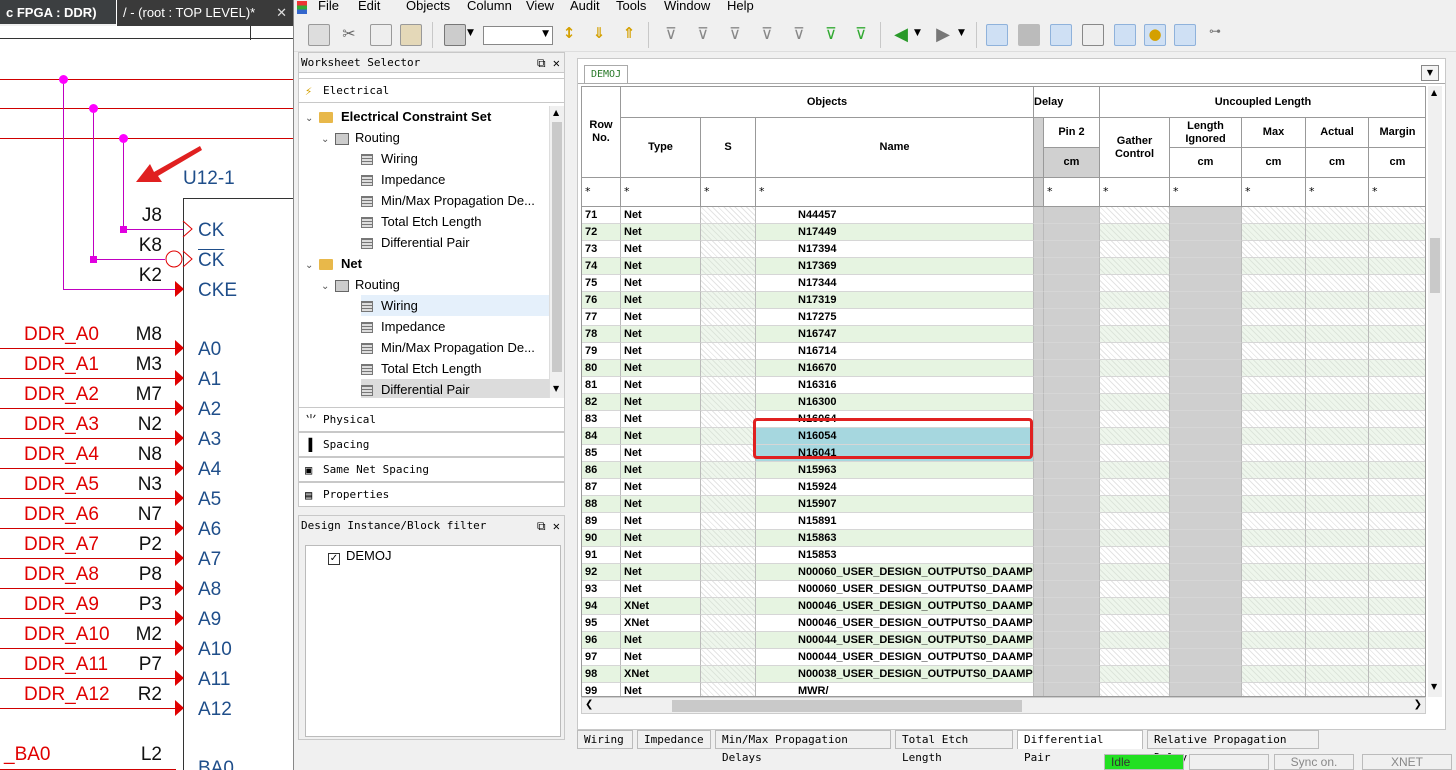 This screenshot has height=770, width=1456. I want to click on scroll-right-icon: ❯, so click(1418, 704).